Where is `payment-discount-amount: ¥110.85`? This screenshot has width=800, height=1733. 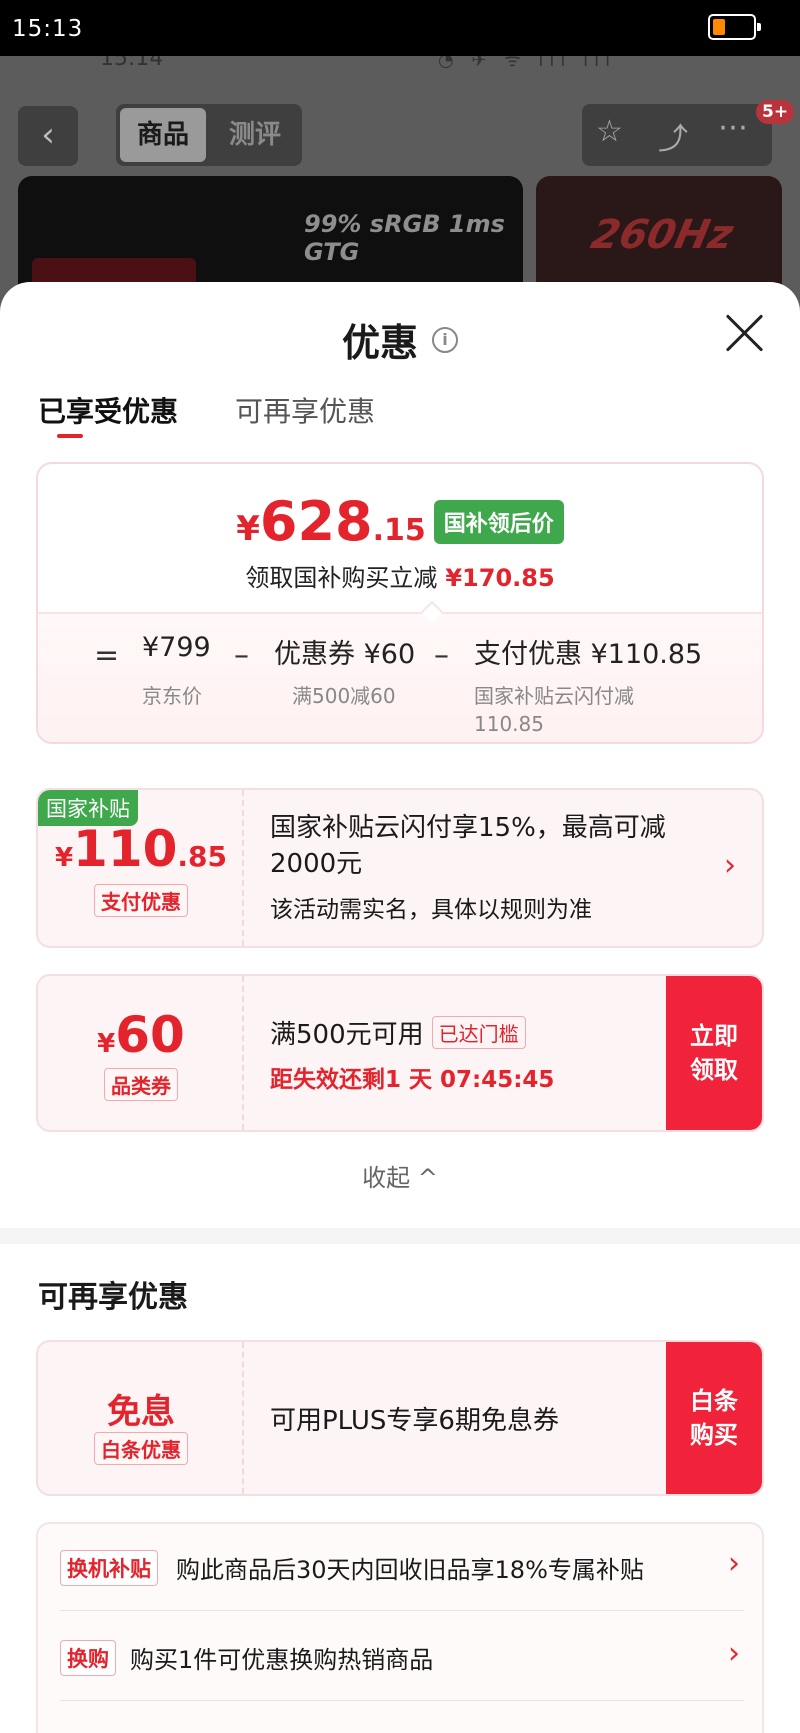 payment-discount-amount: ¥110.85 is located at coordinates (141, 849).